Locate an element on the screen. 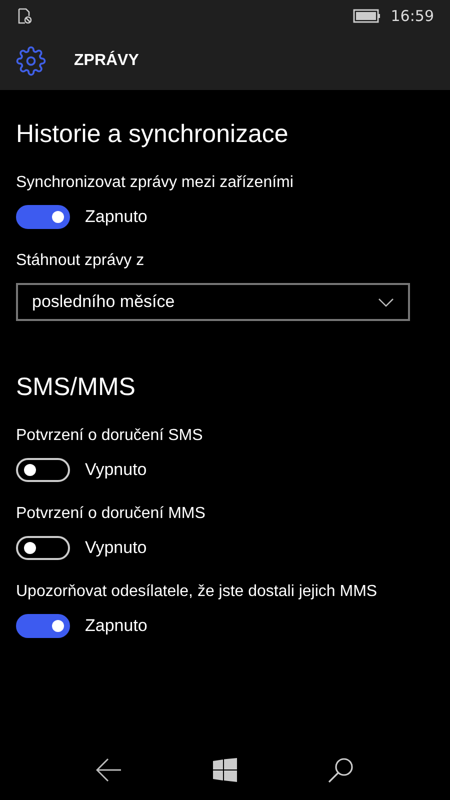 Image resolution: width=450 pixels, height=800 pixels. chevron-down-icon is located at coordinates (386, 302).